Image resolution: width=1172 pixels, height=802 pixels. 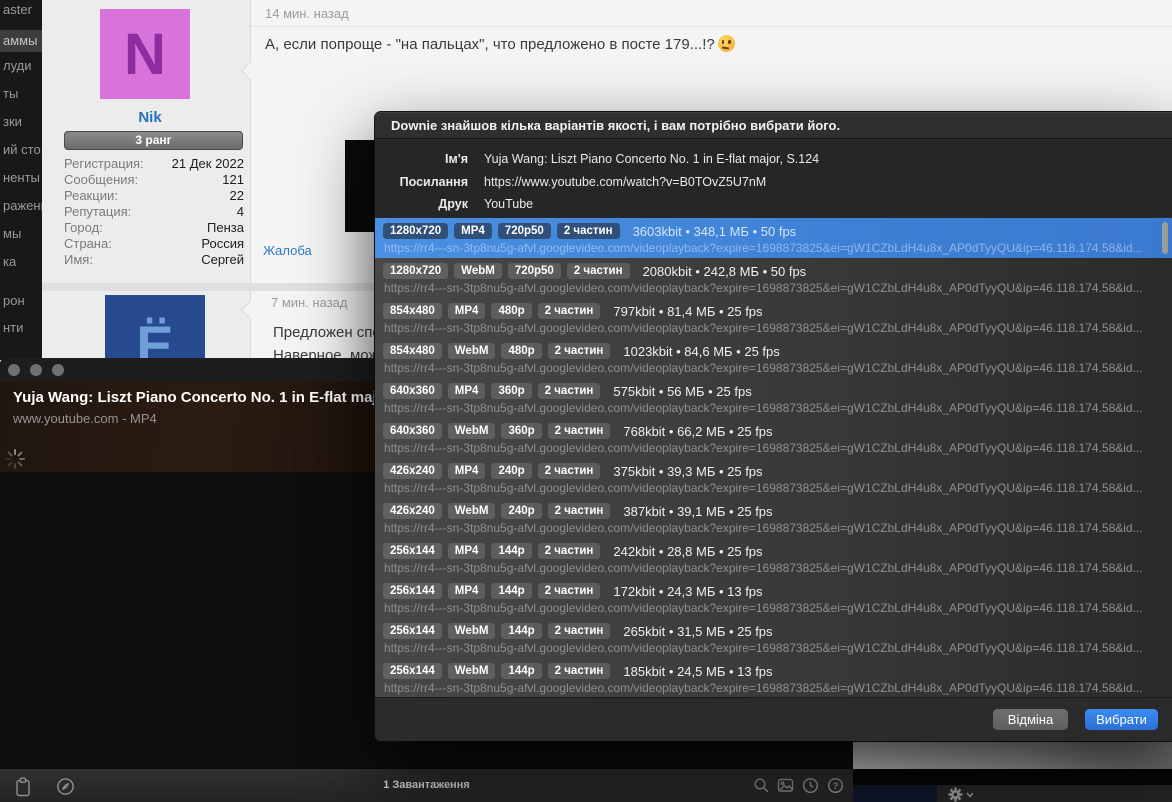 I want to click on stat-value: 22, so click(x=236, y=195).